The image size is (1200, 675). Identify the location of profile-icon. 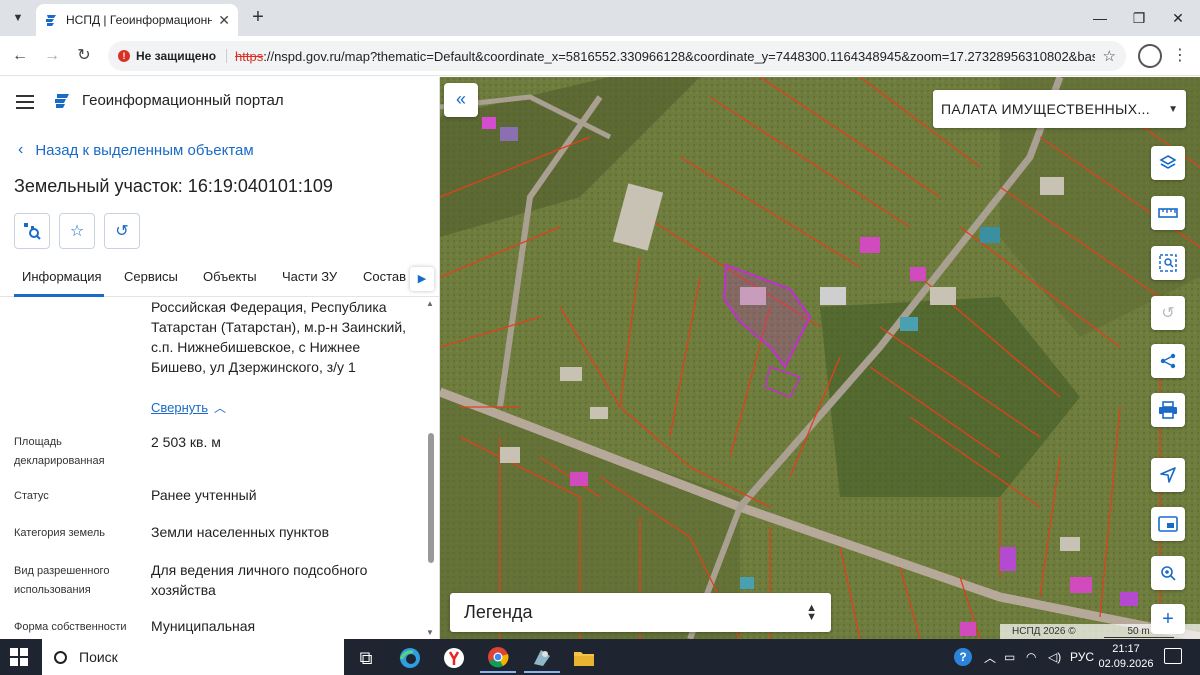
(1150, 56).